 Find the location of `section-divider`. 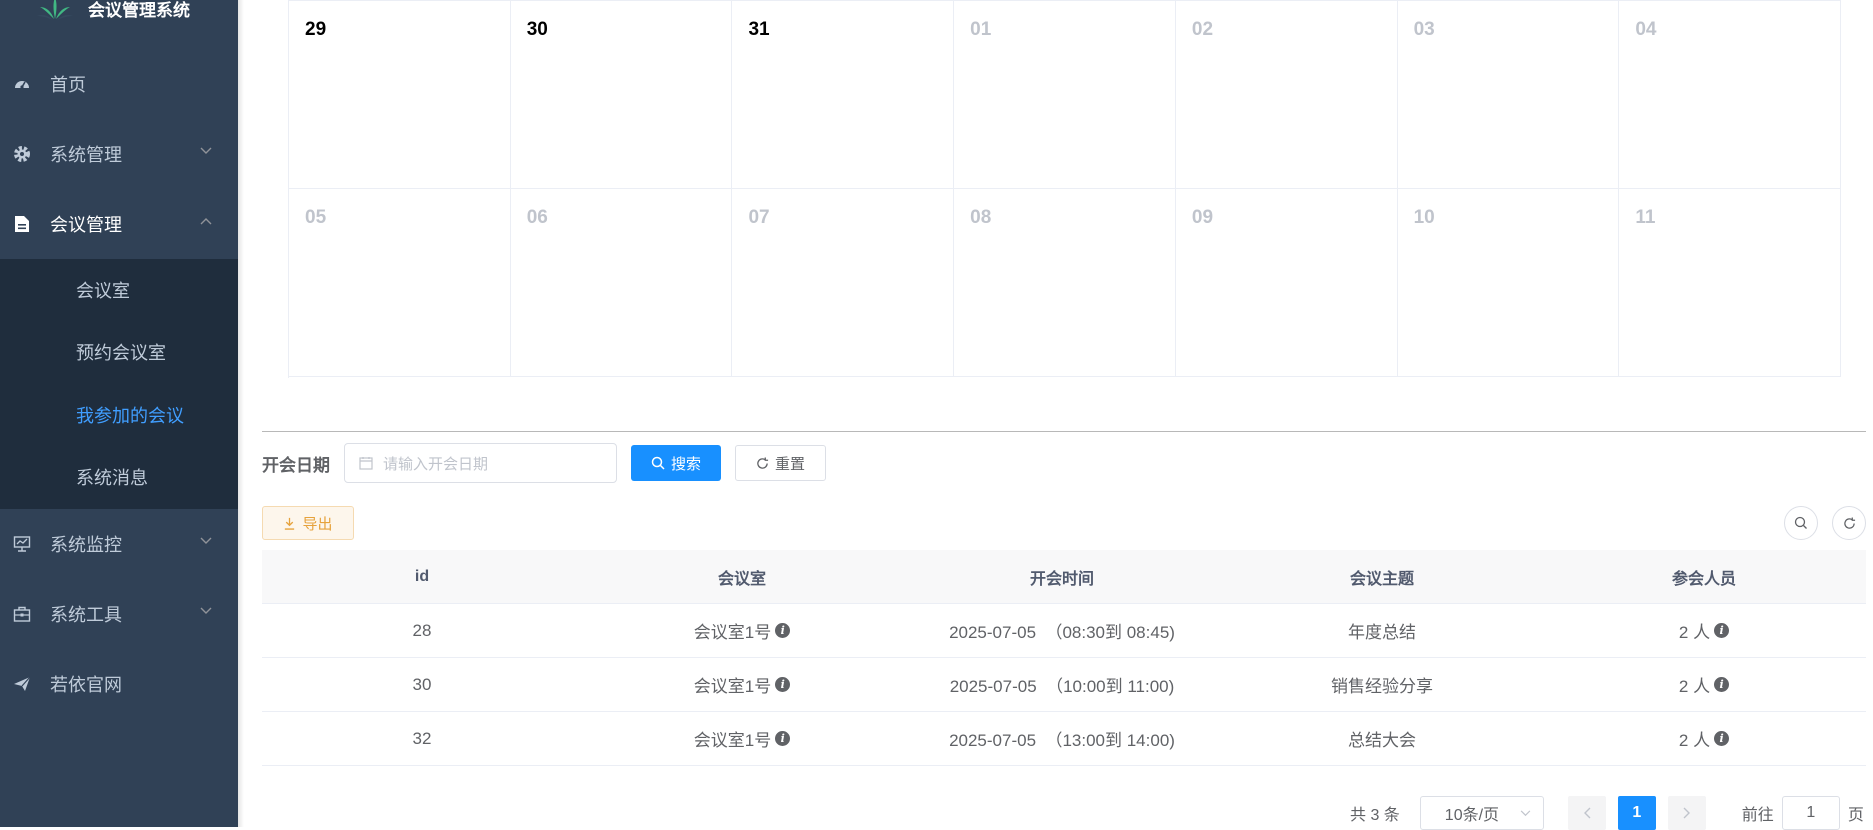

section-divider is located at coordinates (1064, 431).